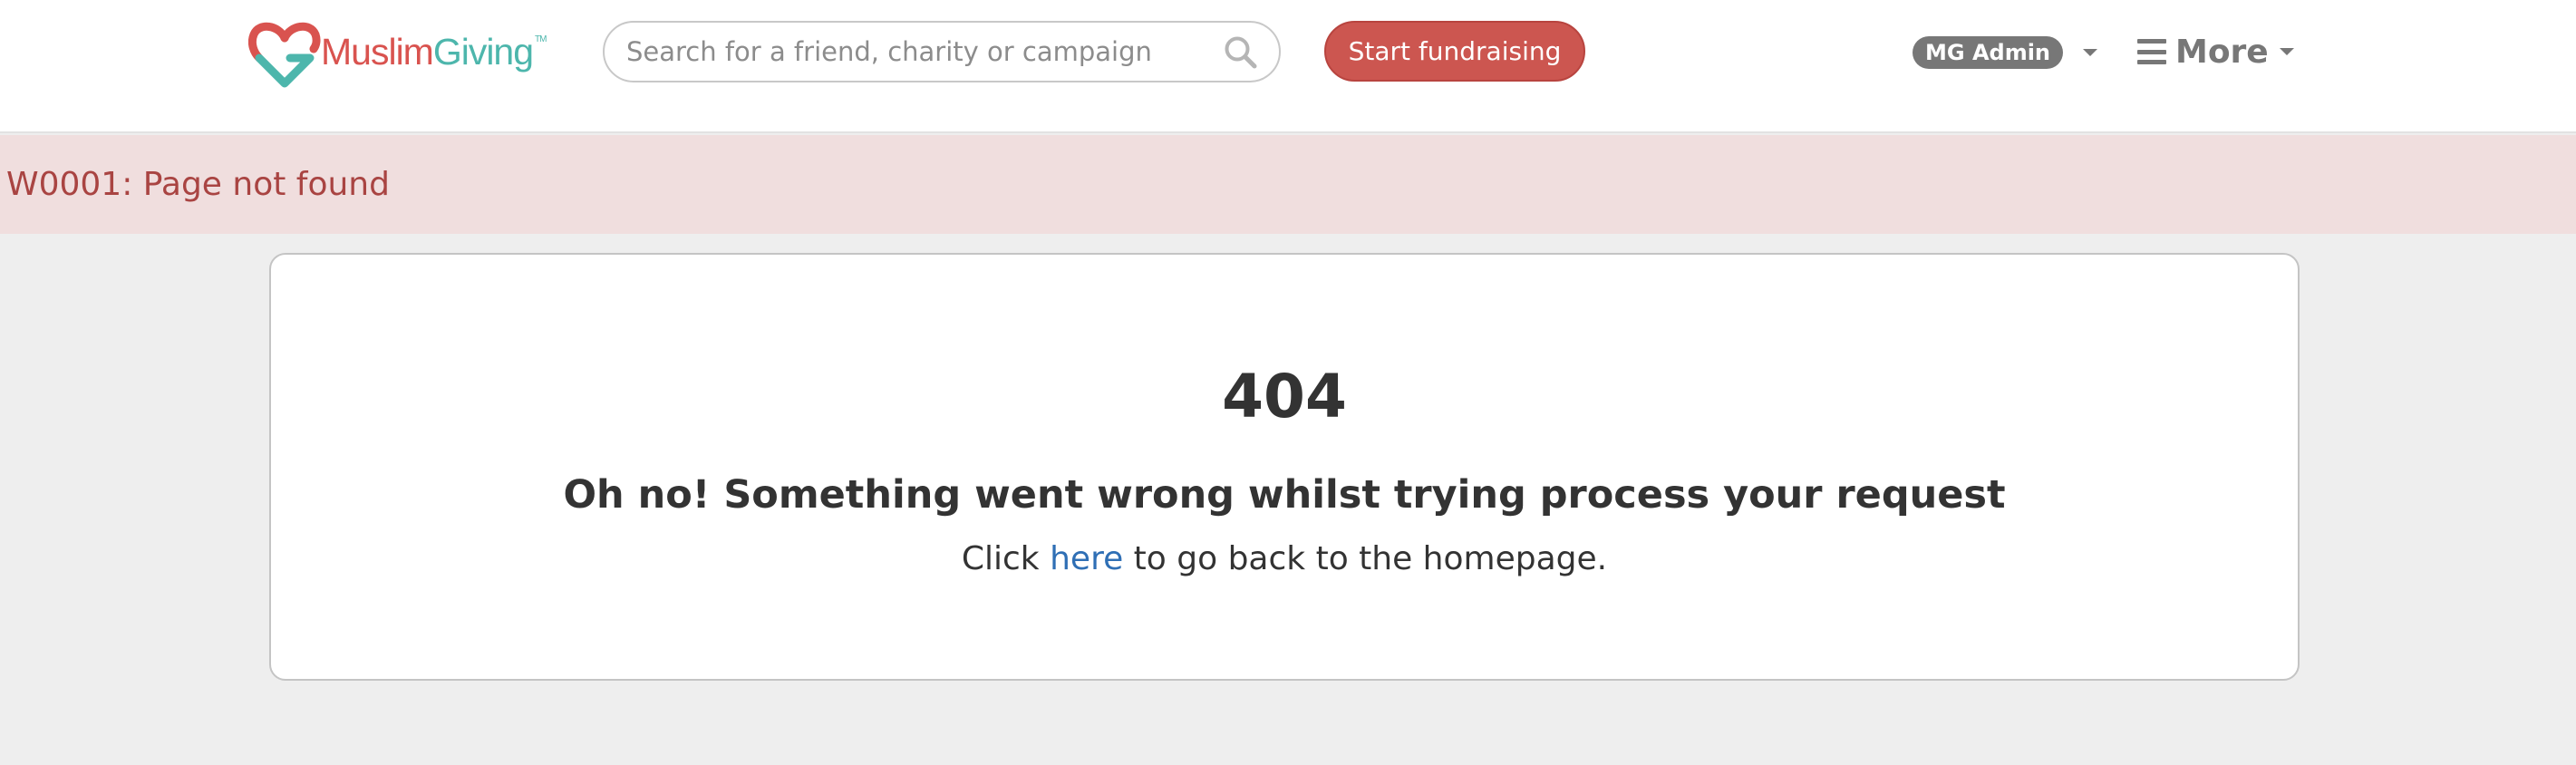  Describe the element at coordinates (1086, 558) in the screenshot. I see `homepage-link: here` at that location.